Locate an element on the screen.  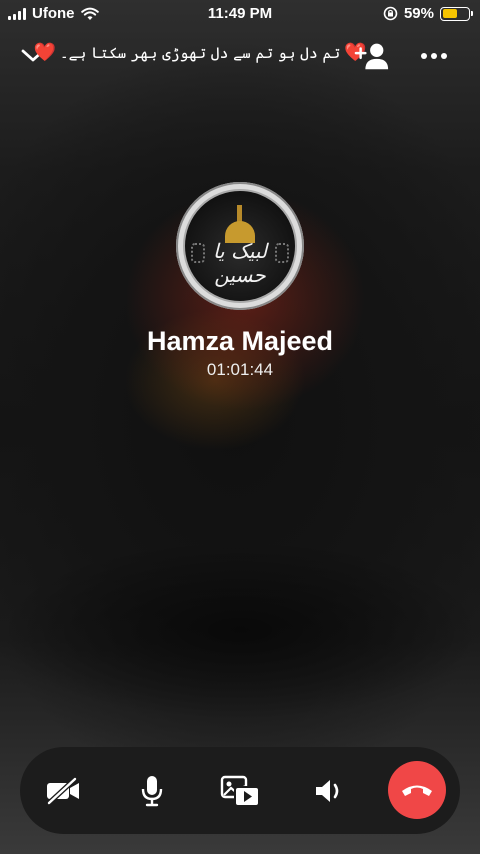
speaker-icon is located at coordinates (327, 791).